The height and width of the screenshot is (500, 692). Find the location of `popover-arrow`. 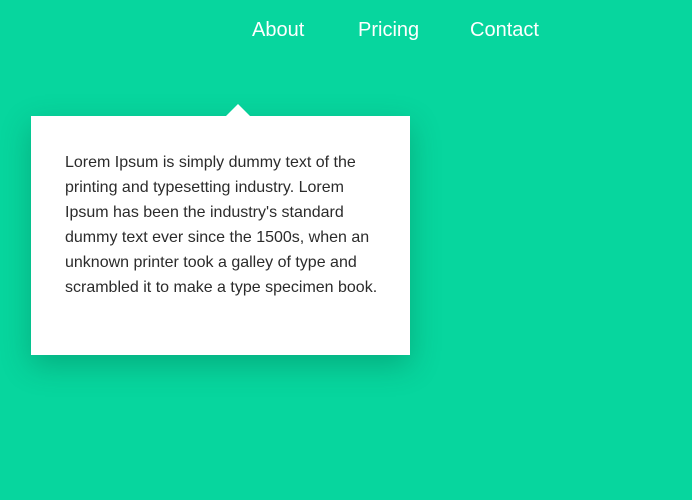

popover-arrow is located at coordinates (238, 110).